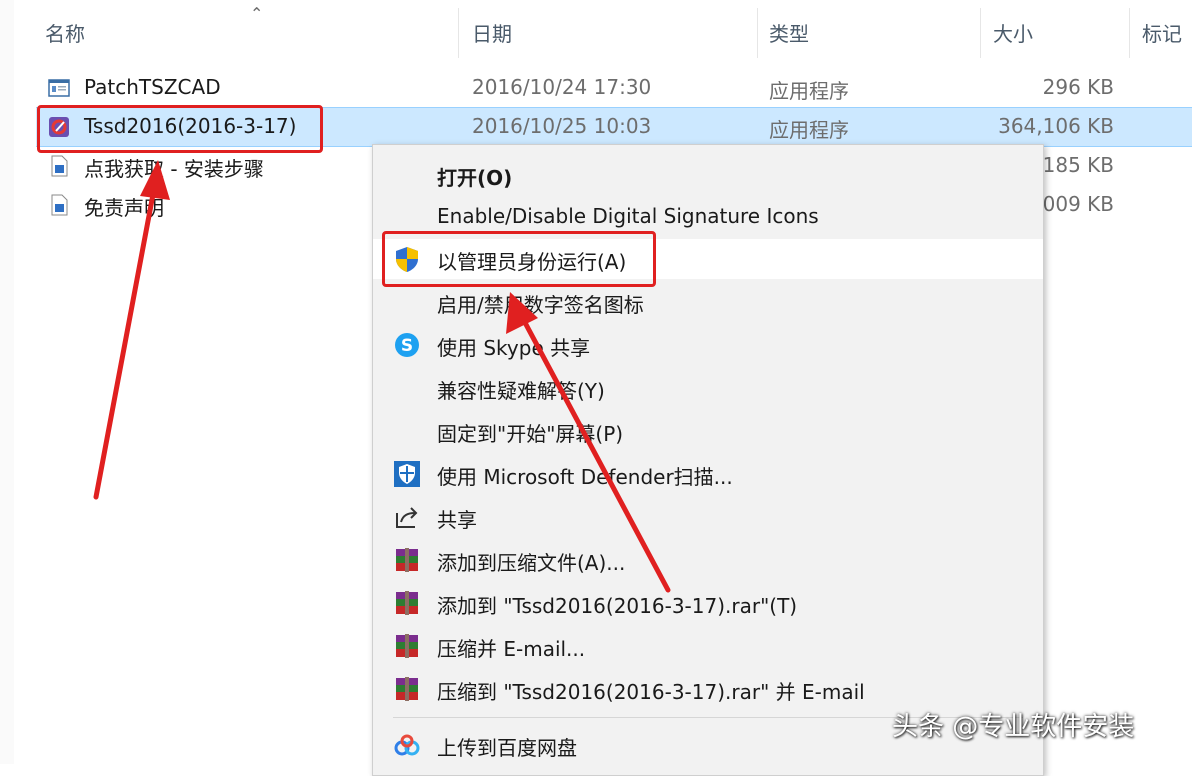 The width and height of the screenshot is (1192, 776). What do you see at coordinates (603, 31) in the screenshot?
I see `column-header-row: ⌃ 名称 日期 类型 大小 标记` at bounding box center [603, 31].